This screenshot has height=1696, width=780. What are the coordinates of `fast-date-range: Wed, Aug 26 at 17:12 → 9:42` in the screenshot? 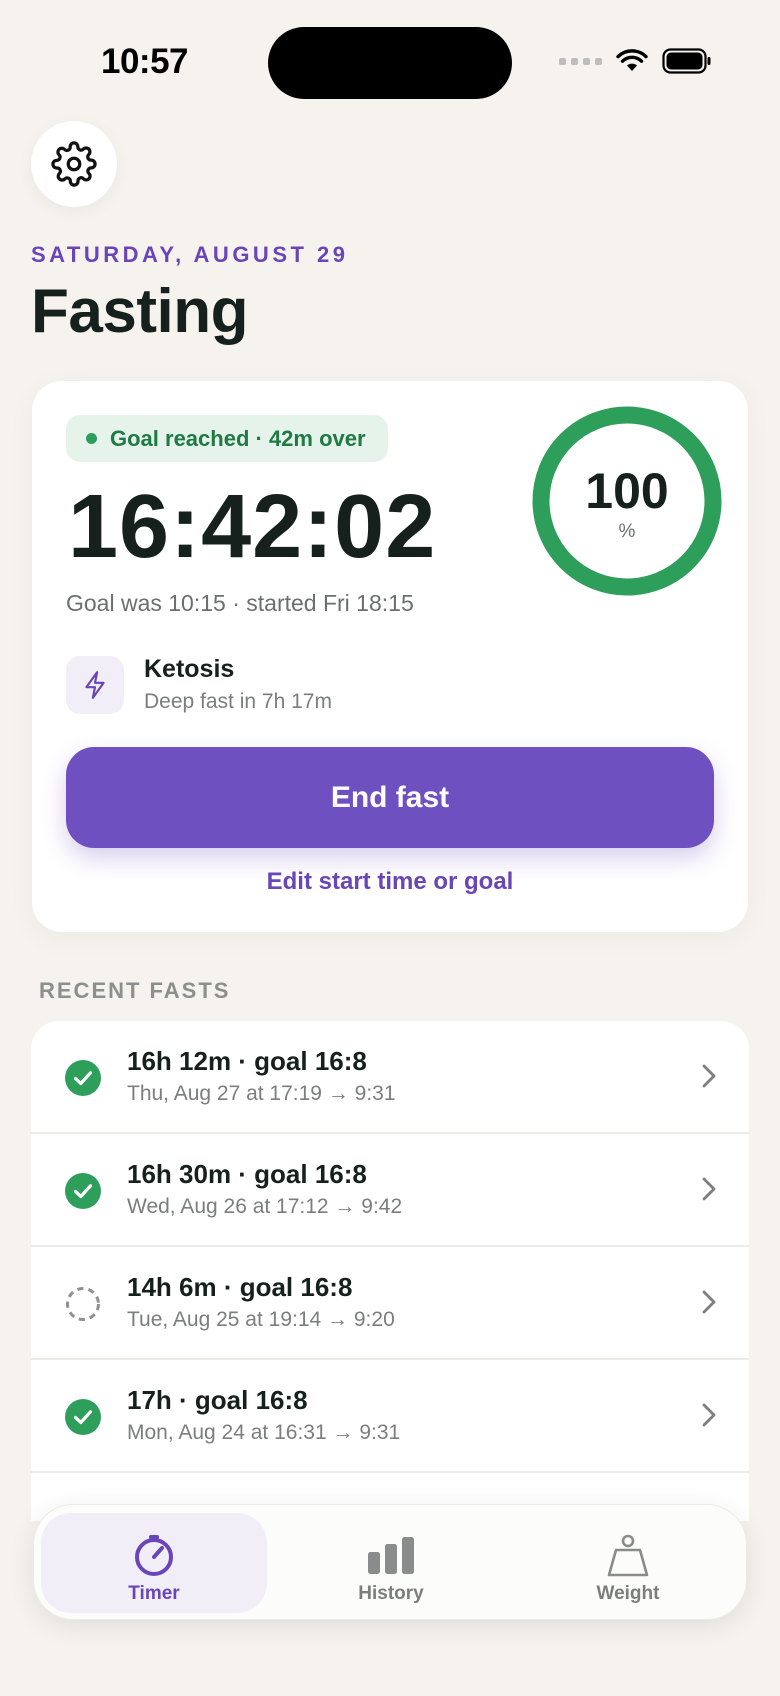 It's located at (265, 1206).